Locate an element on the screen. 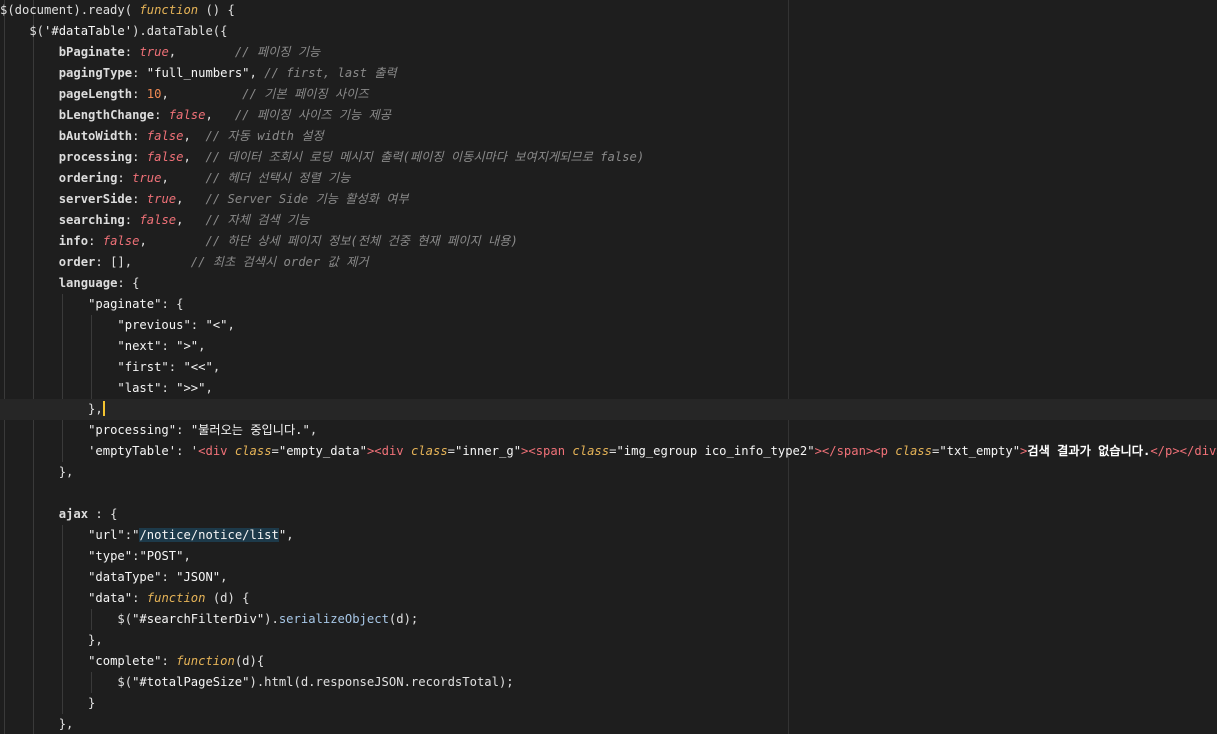  code-token: "type" is located at coordinates (110, 556).